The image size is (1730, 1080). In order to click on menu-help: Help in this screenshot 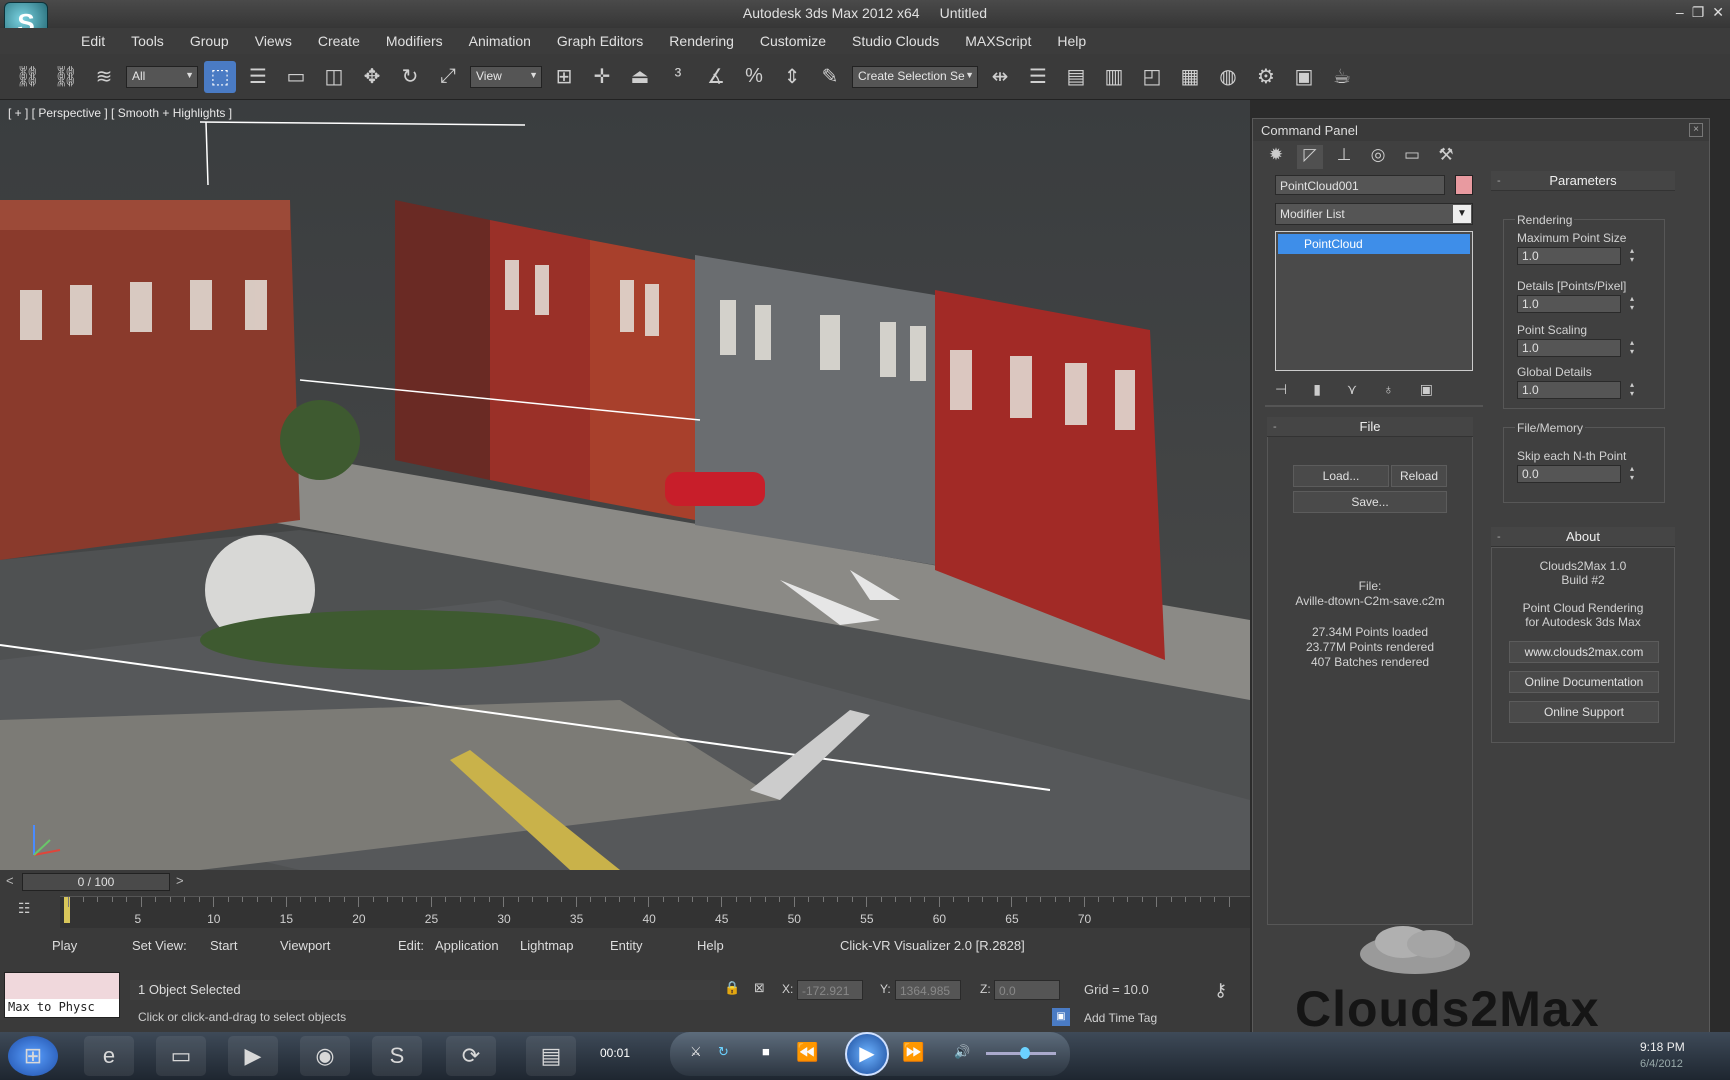, I will do `click(1071, 41)`.